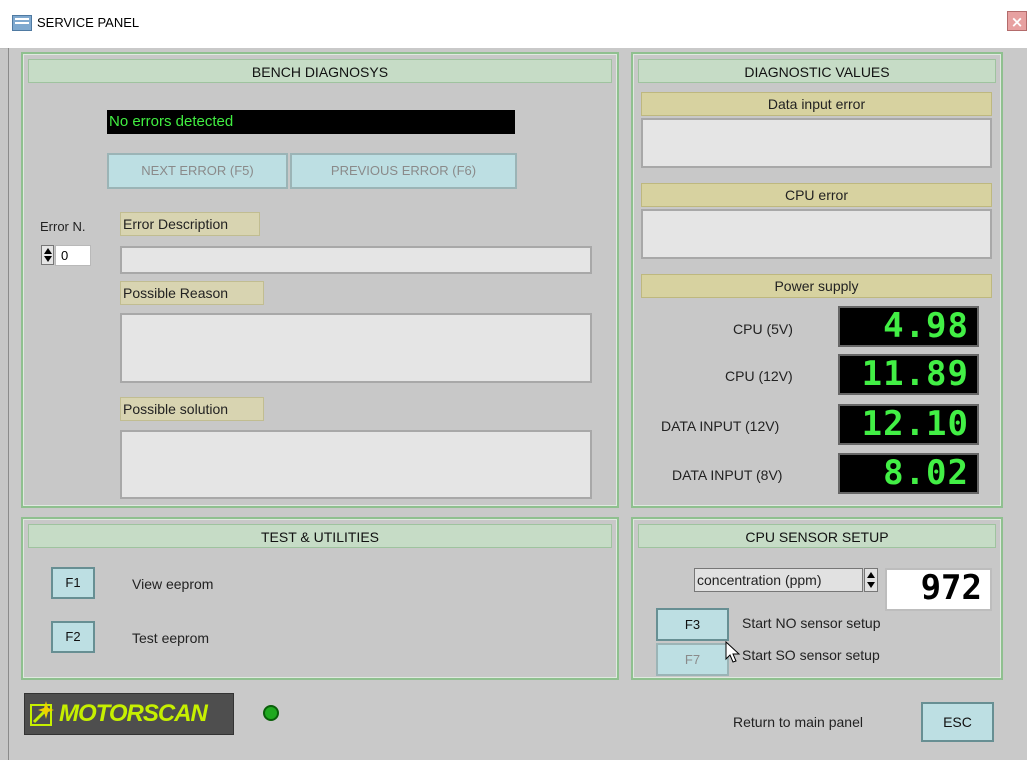 This screenshot has height=760, width=1027. I want to click on power-supply-label: Power supply, so click(816, 286).